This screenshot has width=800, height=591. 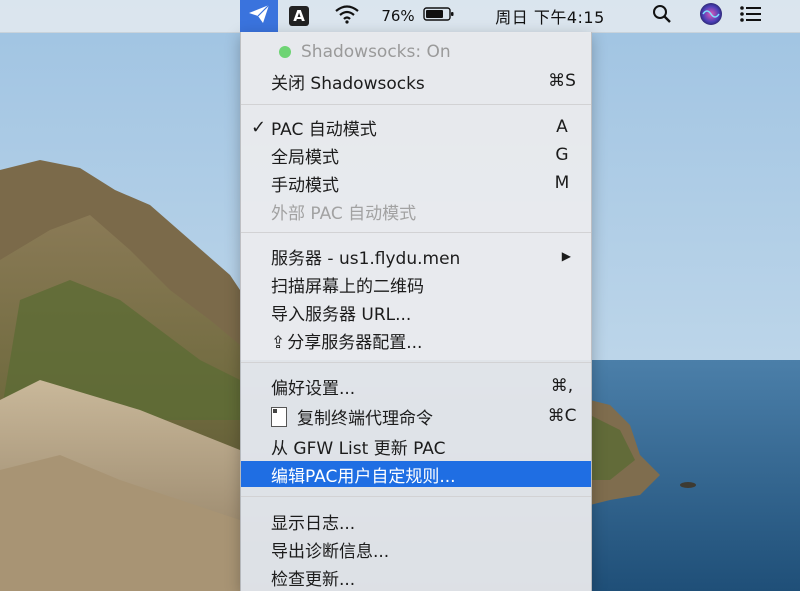 I want to click on input-source-icon: A, so click(x=299, y=16).